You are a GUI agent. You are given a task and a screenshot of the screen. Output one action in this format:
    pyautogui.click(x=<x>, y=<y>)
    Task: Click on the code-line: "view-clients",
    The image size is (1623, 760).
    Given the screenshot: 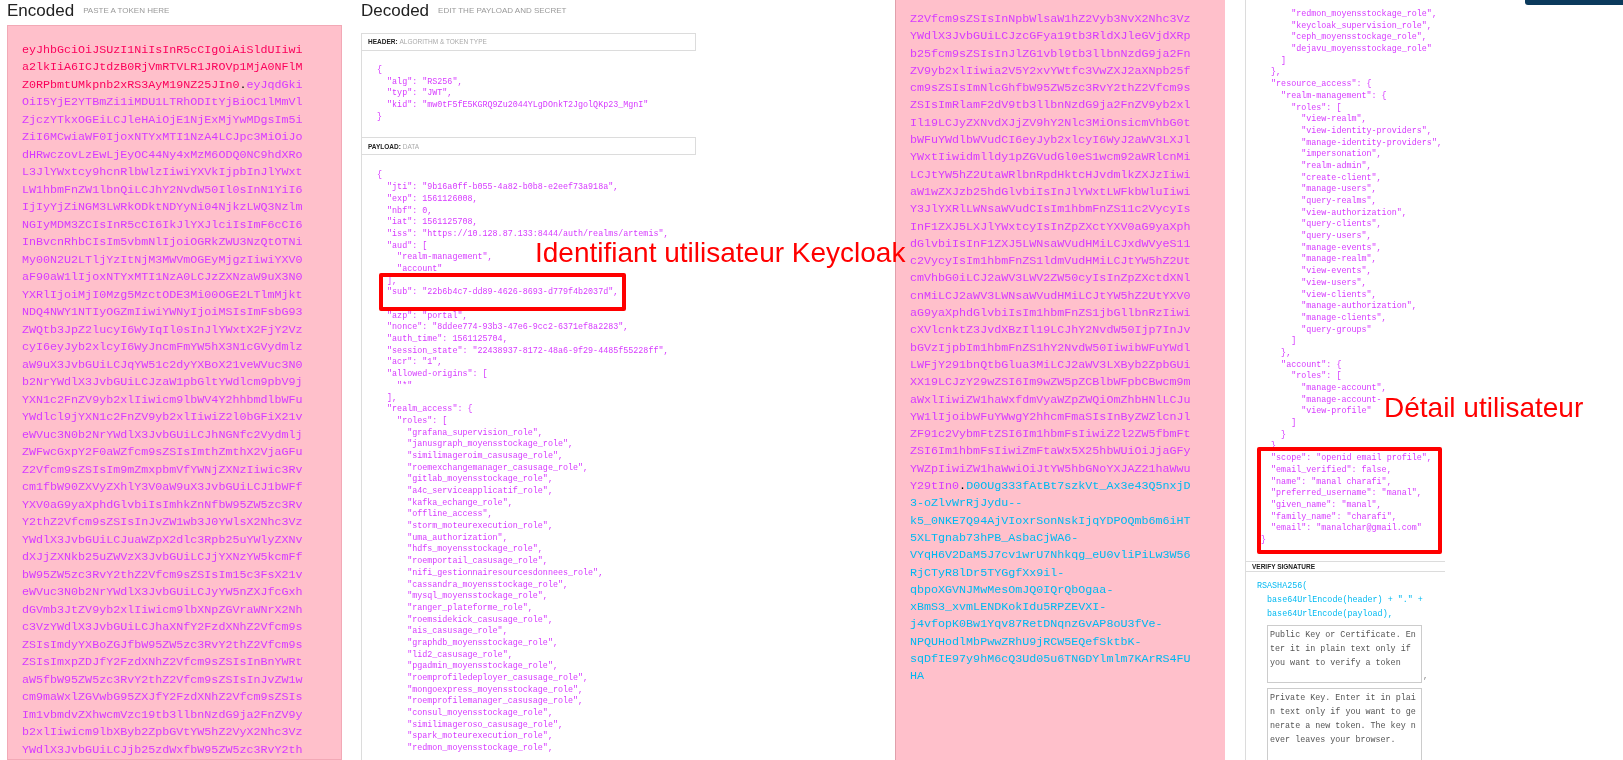 What is the action you would take?
    pyautogui.click(x=1338, y=295)
    